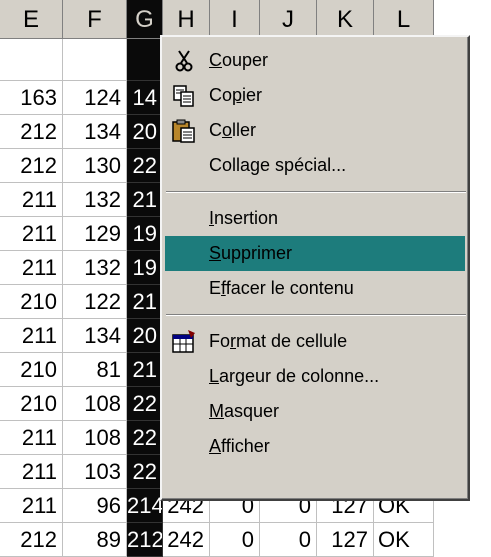  Describe the element at coordinates (251, 253) in the screenshot. I see `menu-item-label: Supprimer` at that location.